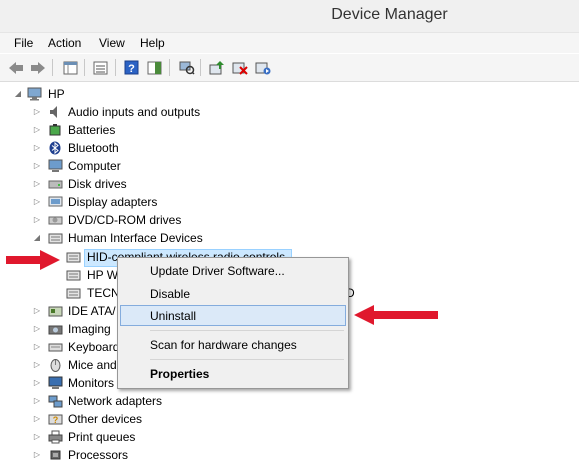  Describe the element at coordinates (55, 347) in the screenshot. I see `keyboard-icon` at that location.